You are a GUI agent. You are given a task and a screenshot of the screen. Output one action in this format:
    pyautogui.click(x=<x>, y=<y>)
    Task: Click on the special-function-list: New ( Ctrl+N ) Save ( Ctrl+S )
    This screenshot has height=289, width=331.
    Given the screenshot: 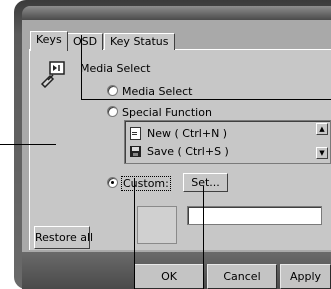 What is the action you would take?
    pyautogui.click(x=227, y=142)
    